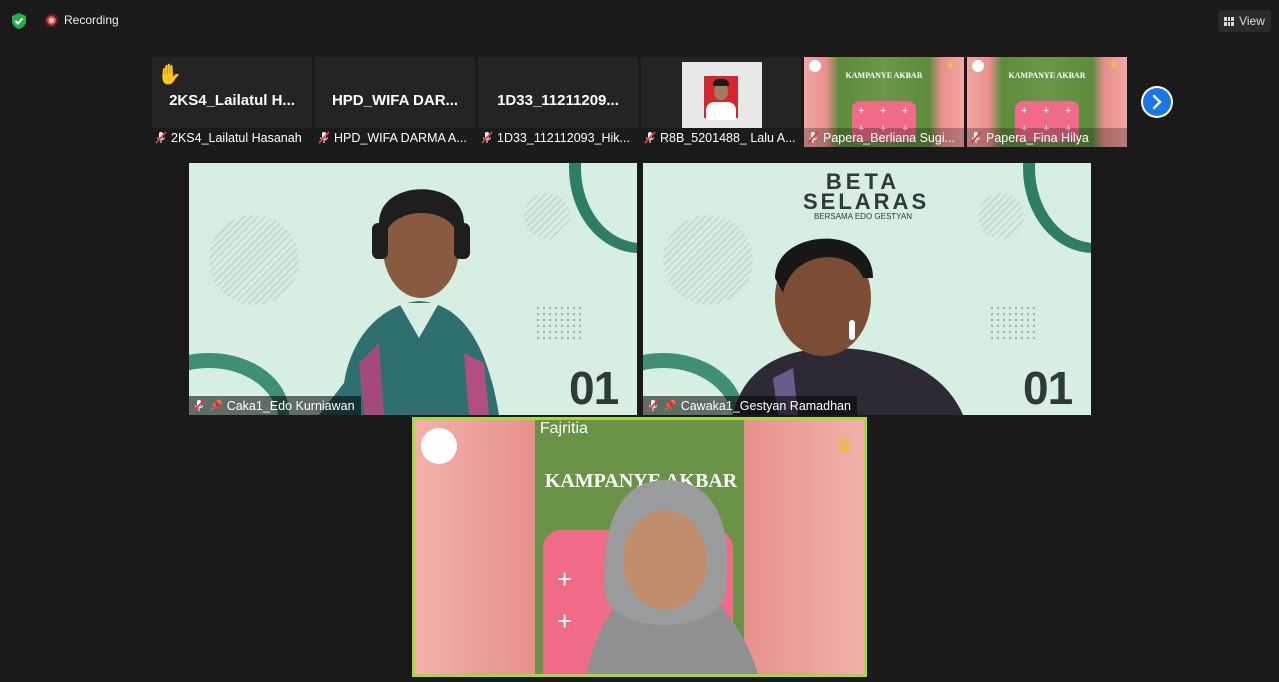 Image resolution: width=1279 pixels, height=682 pixels. I want to click on recording-label: Recording, so click(91, 20).